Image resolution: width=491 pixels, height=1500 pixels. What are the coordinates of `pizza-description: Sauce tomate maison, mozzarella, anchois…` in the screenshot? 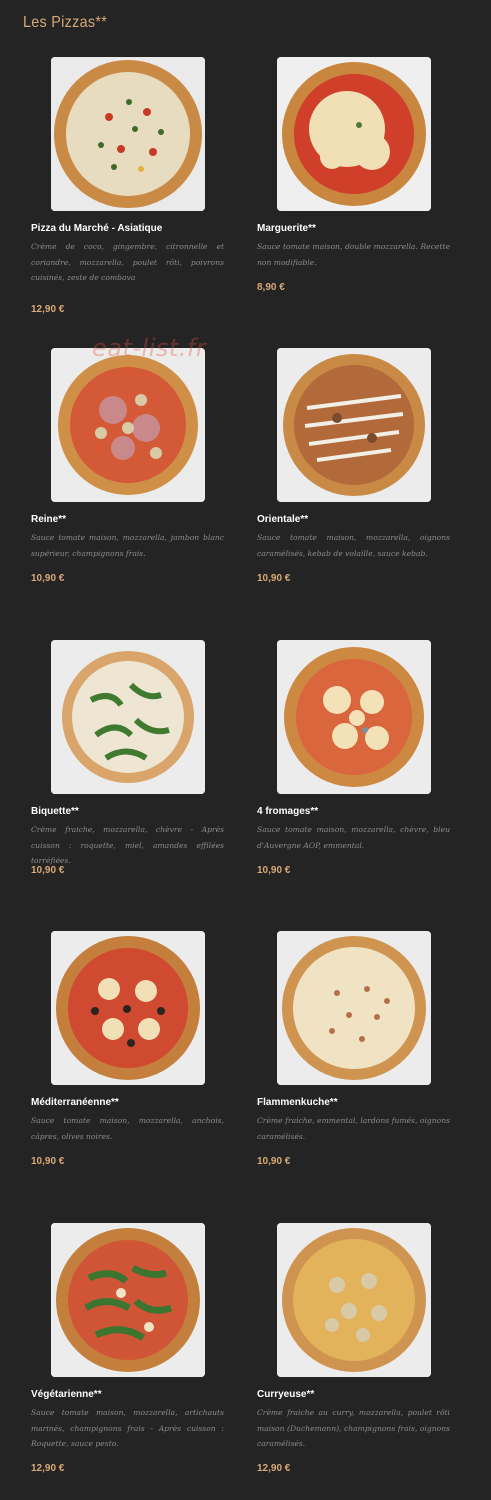 It's located at (127, 1128).